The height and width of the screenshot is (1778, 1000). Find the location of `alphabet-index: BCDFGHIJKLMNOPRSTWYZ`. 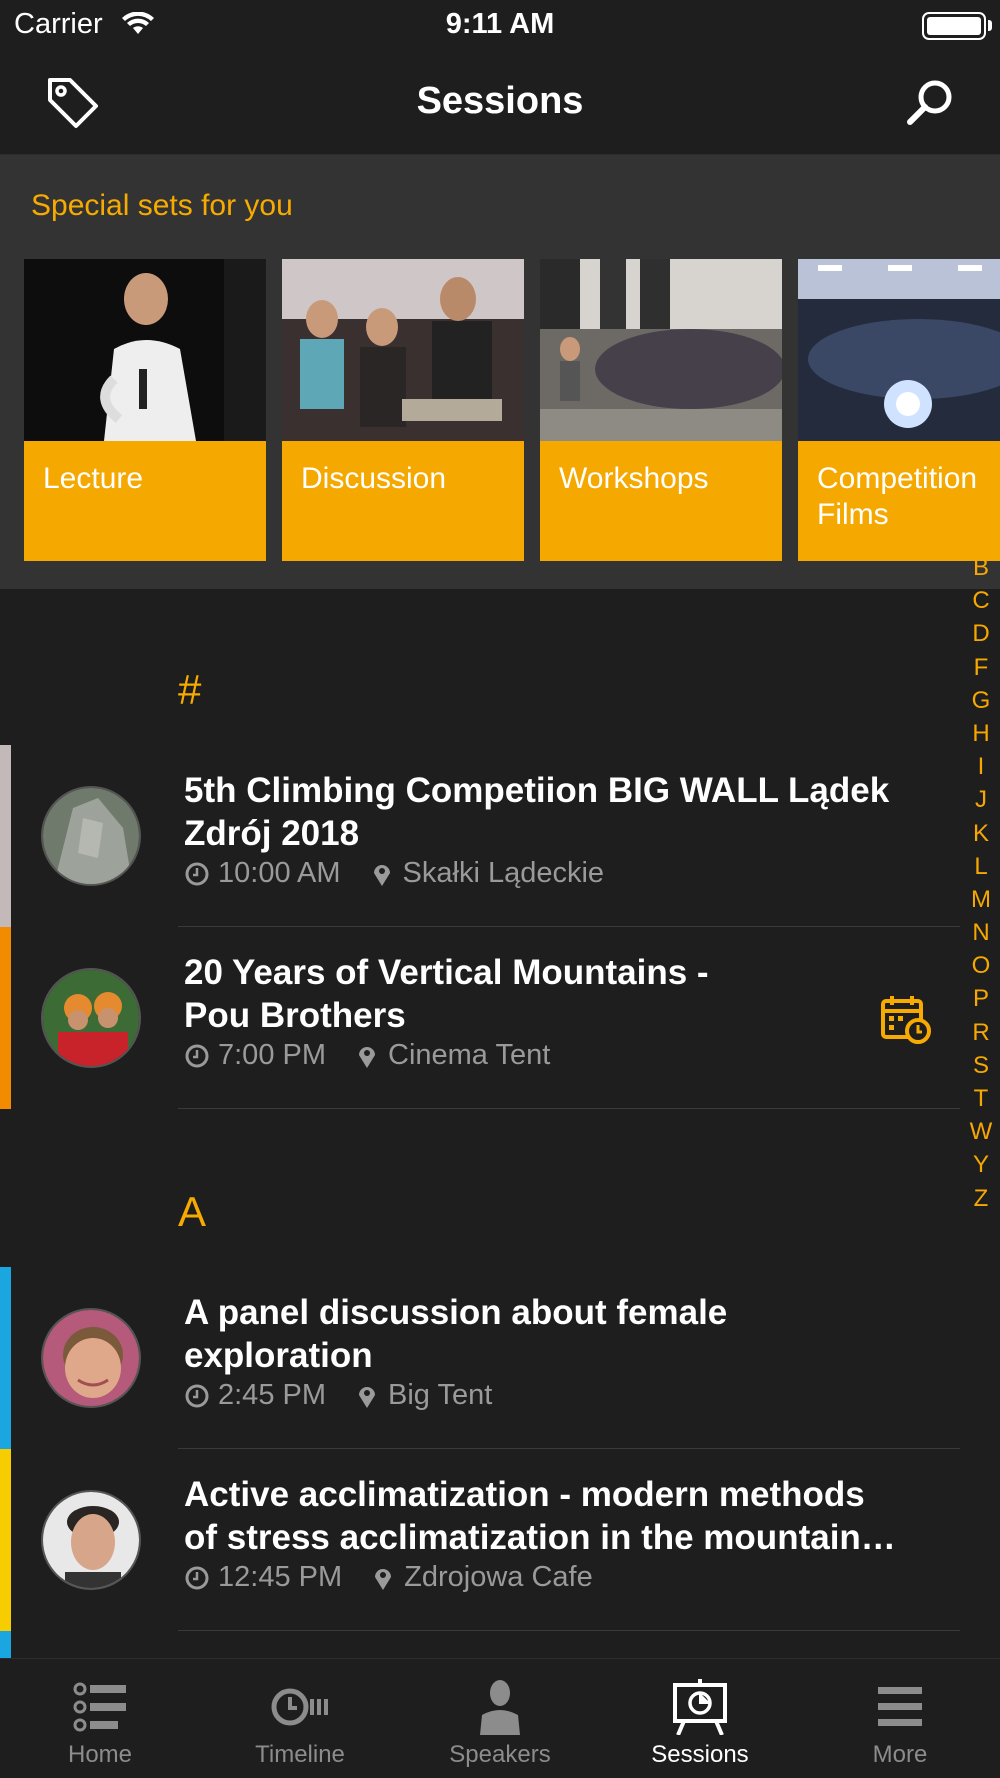

alphabet-index: BCDFGHIJKLMNOPRSTWYZ is located at coordinates (981, 883).